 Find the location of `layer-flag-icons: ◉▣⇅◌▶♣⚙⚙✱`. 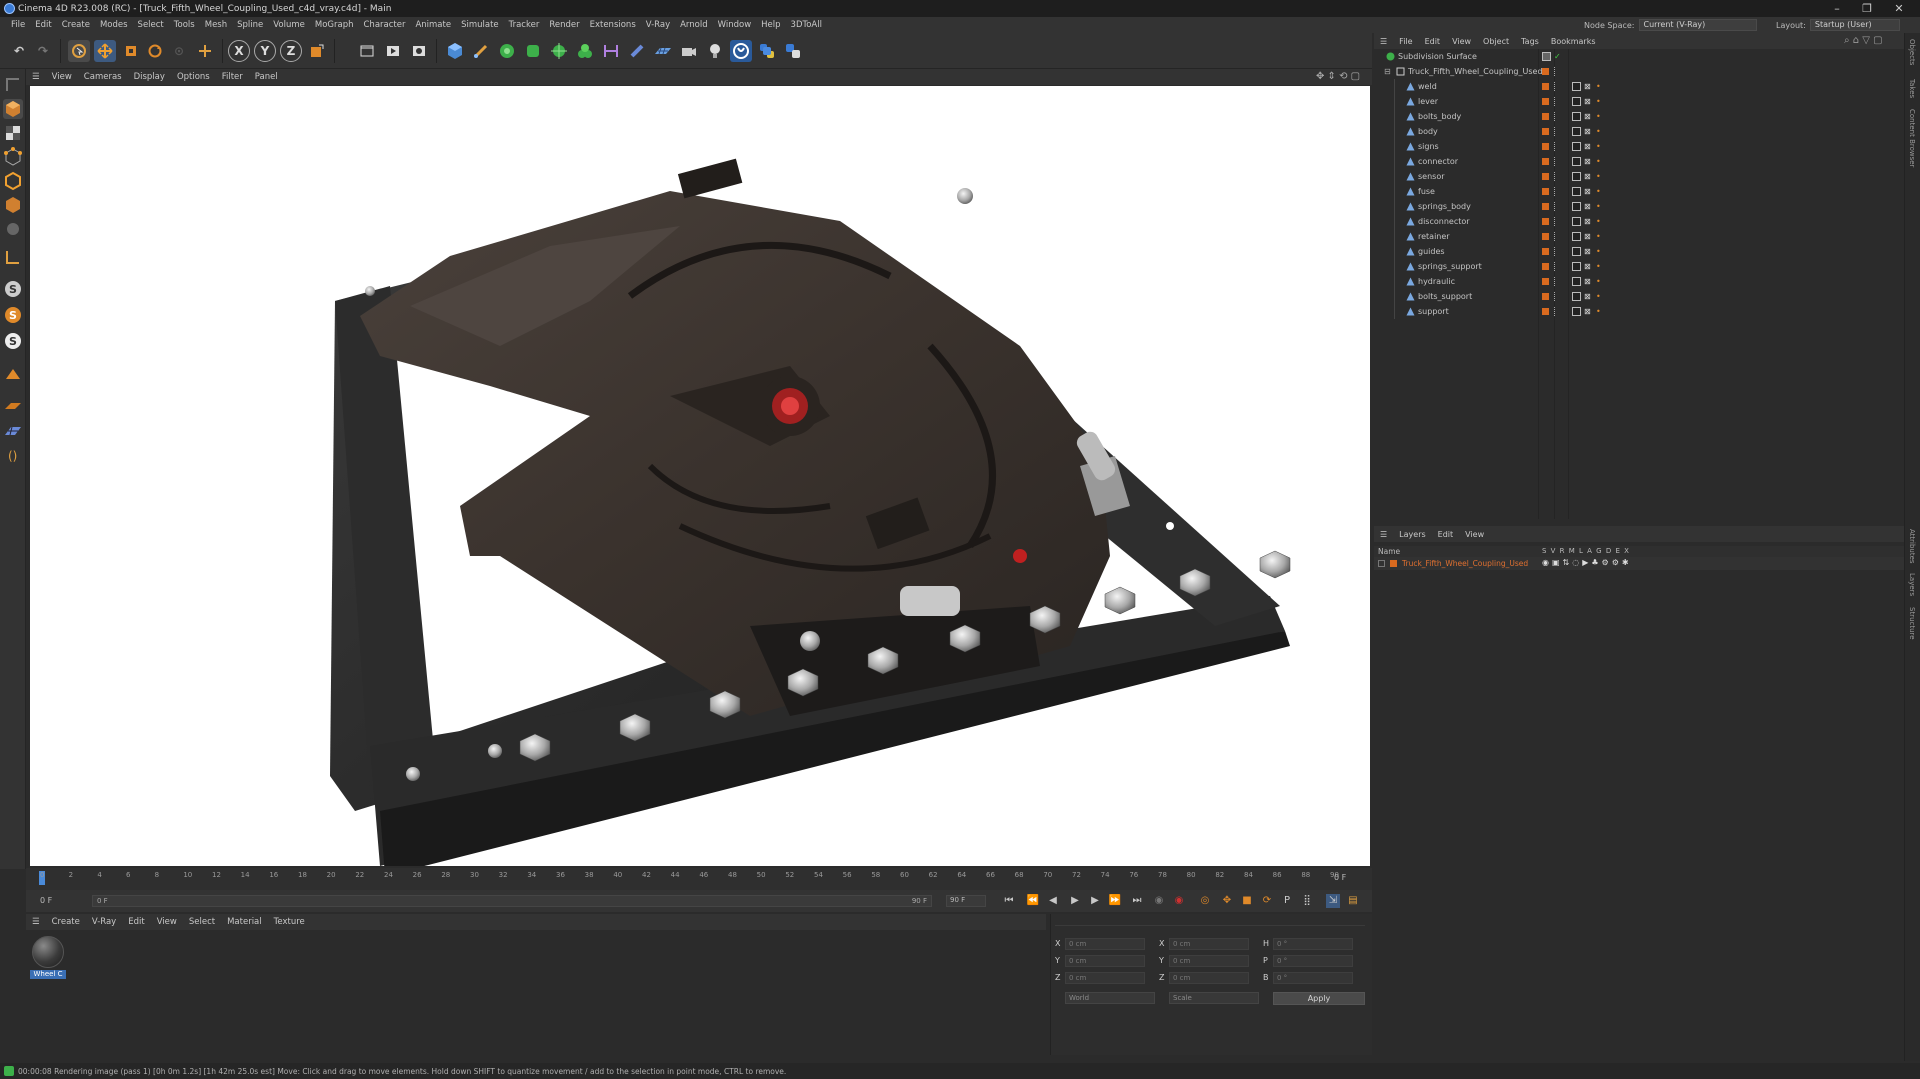

layer-flag-icons: ◉▣⇅◌▶♣⚙⚙✱ is located at coordinates (1587, 562).